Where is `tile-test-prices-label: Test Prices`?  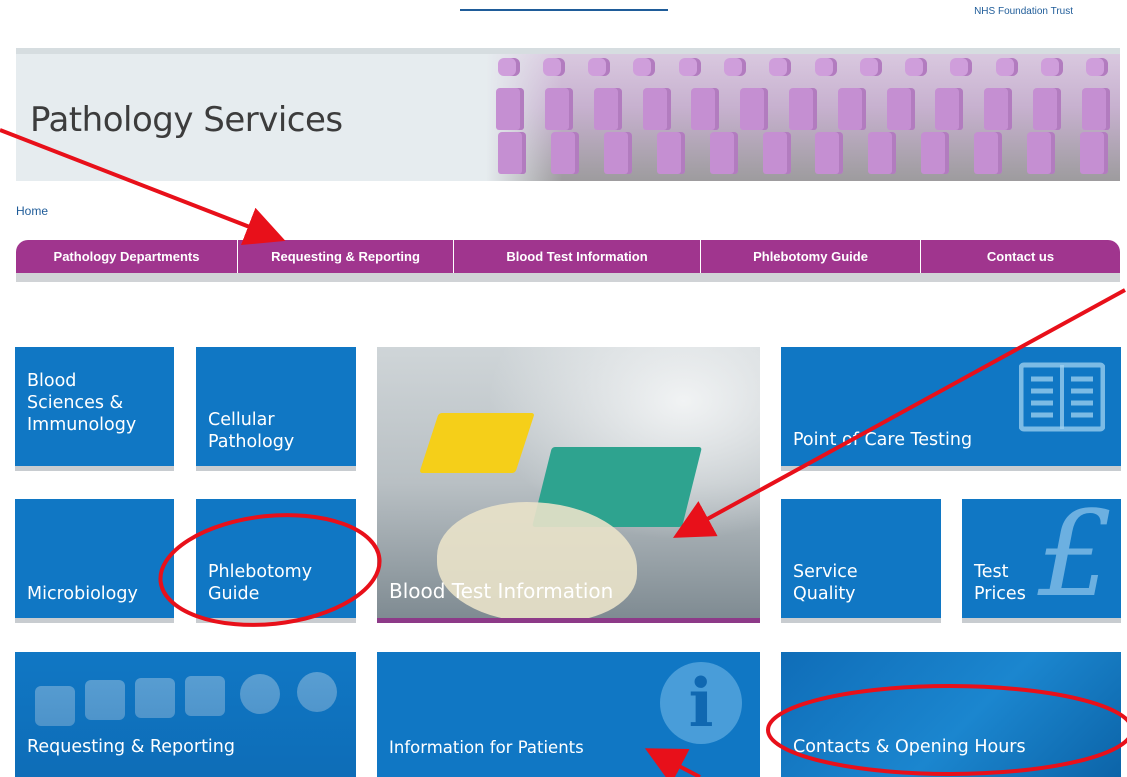
tile-test-prices-label: Test Prices is located at coordinates (1000, 583).